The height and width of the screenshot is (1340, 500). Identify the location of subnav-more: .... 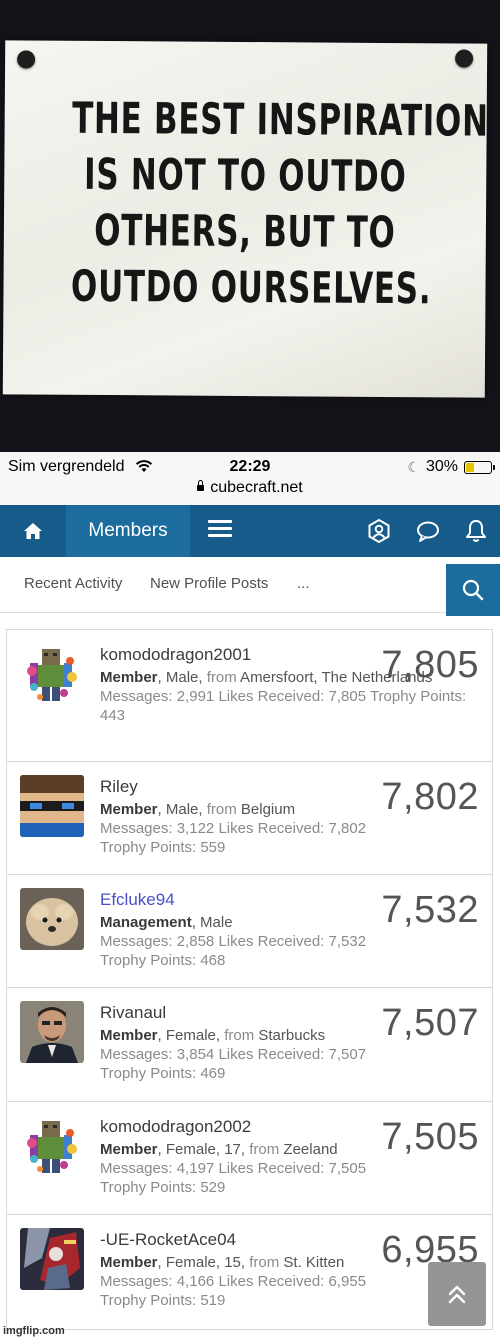
(303, 583).